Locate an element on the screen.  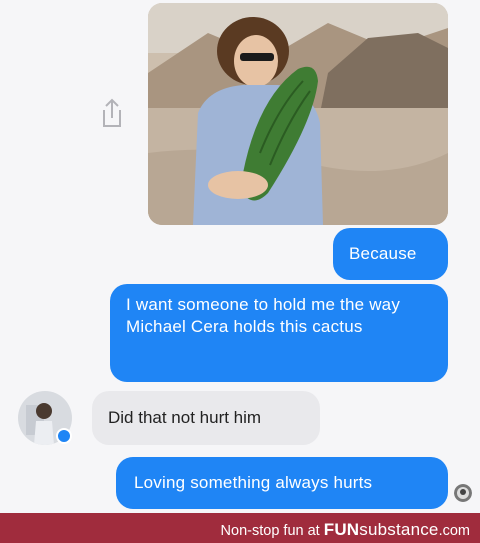
watermark-footer: Non-stop fun at FUNsubstance.com is located at coordinates (240, 528).